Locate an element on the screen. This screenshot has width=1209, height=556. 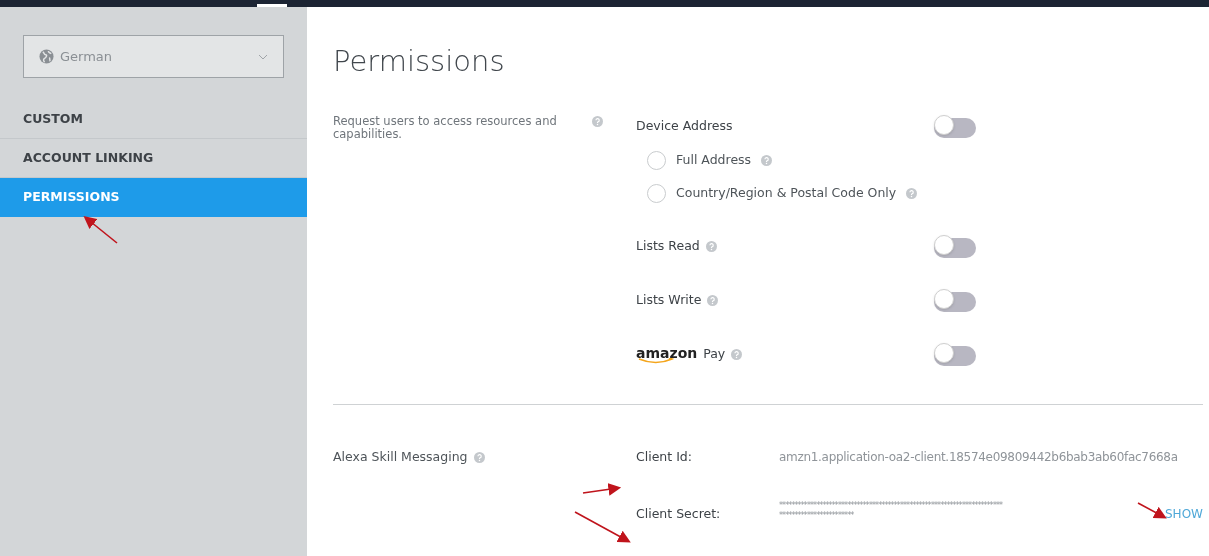
client-id-value: amzn1.application-oa2-client.18574e09809442b6bab3ab60fac7668a is located at coordinates (978, 457).